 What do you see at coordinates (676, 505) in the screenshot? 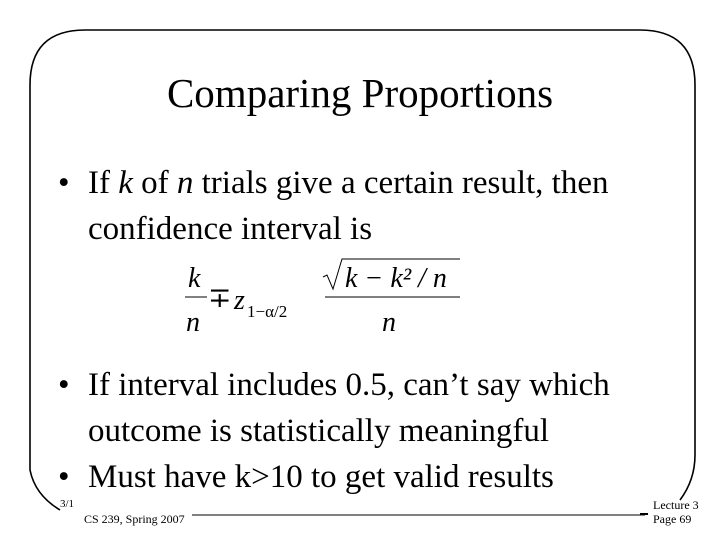
I see `footer-lecture: Lecture 3` at bounding box center [676, 505].